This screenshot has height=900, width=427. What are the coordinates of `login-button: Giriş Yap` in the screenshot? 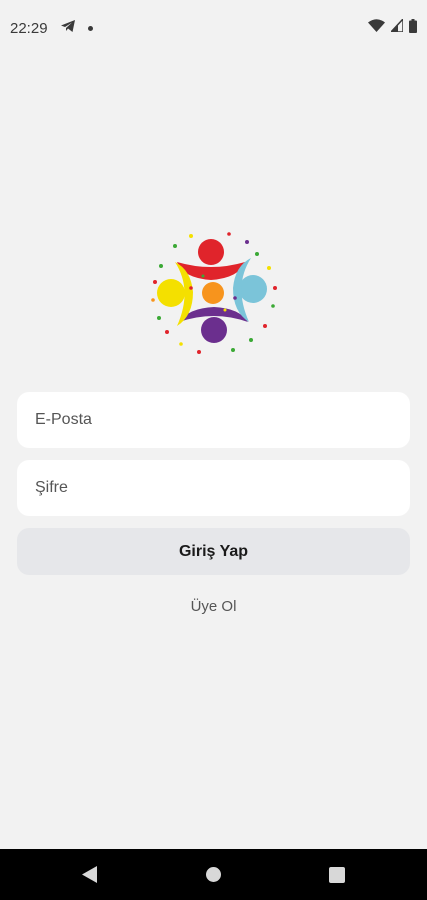 It's located at (213, 551).